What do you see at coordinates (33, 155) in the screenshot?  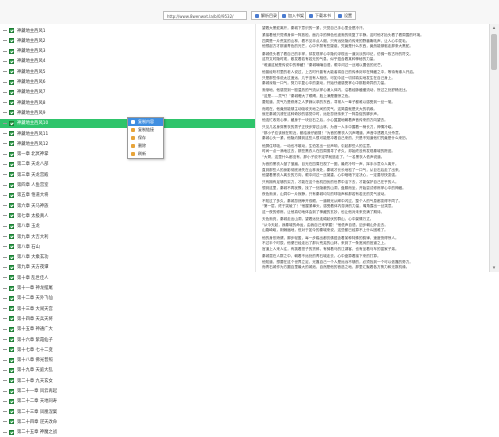 I see `chapter-title: 第一章 北冥神掌` at bounding box center [33, 155].